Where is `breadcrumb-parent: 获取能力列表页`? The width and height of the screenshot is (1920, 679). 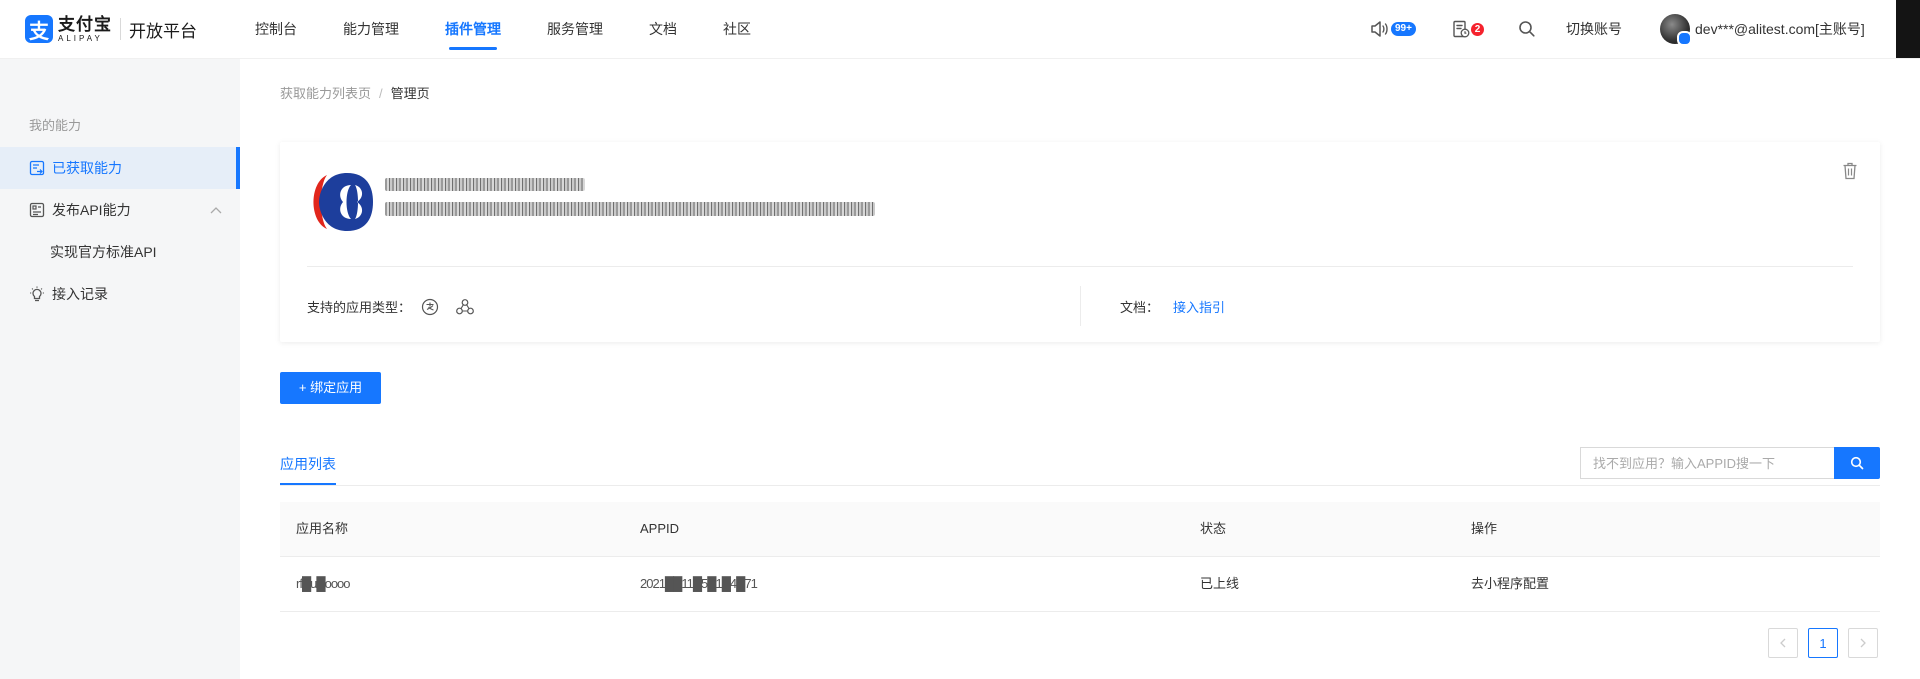
breadcrumb-parent: 获取能力列表页 is located at coordinates (325, 93).